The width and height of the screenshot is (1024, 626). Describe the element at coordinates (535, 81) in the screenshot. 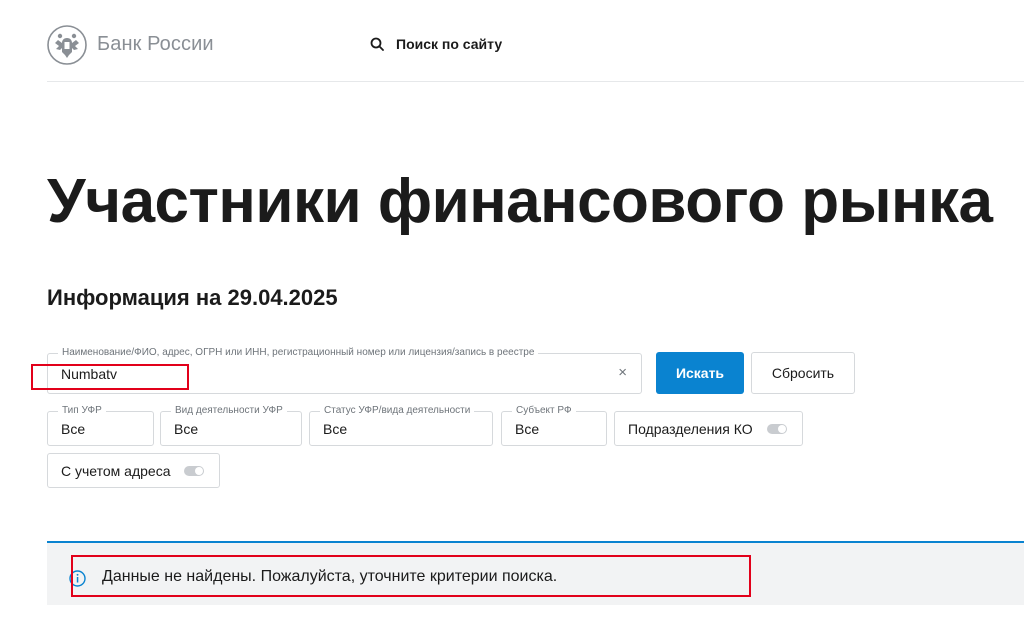

I see `header-divider` at that location.